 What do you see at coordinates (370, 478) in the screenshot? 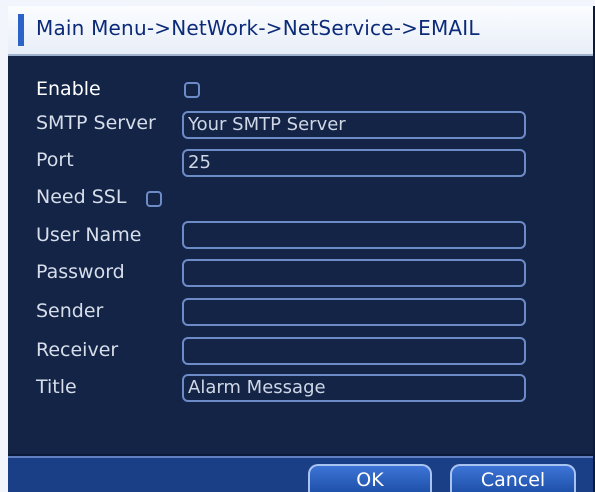
I see `ok-button: OK` at bounding box center [370, 478].